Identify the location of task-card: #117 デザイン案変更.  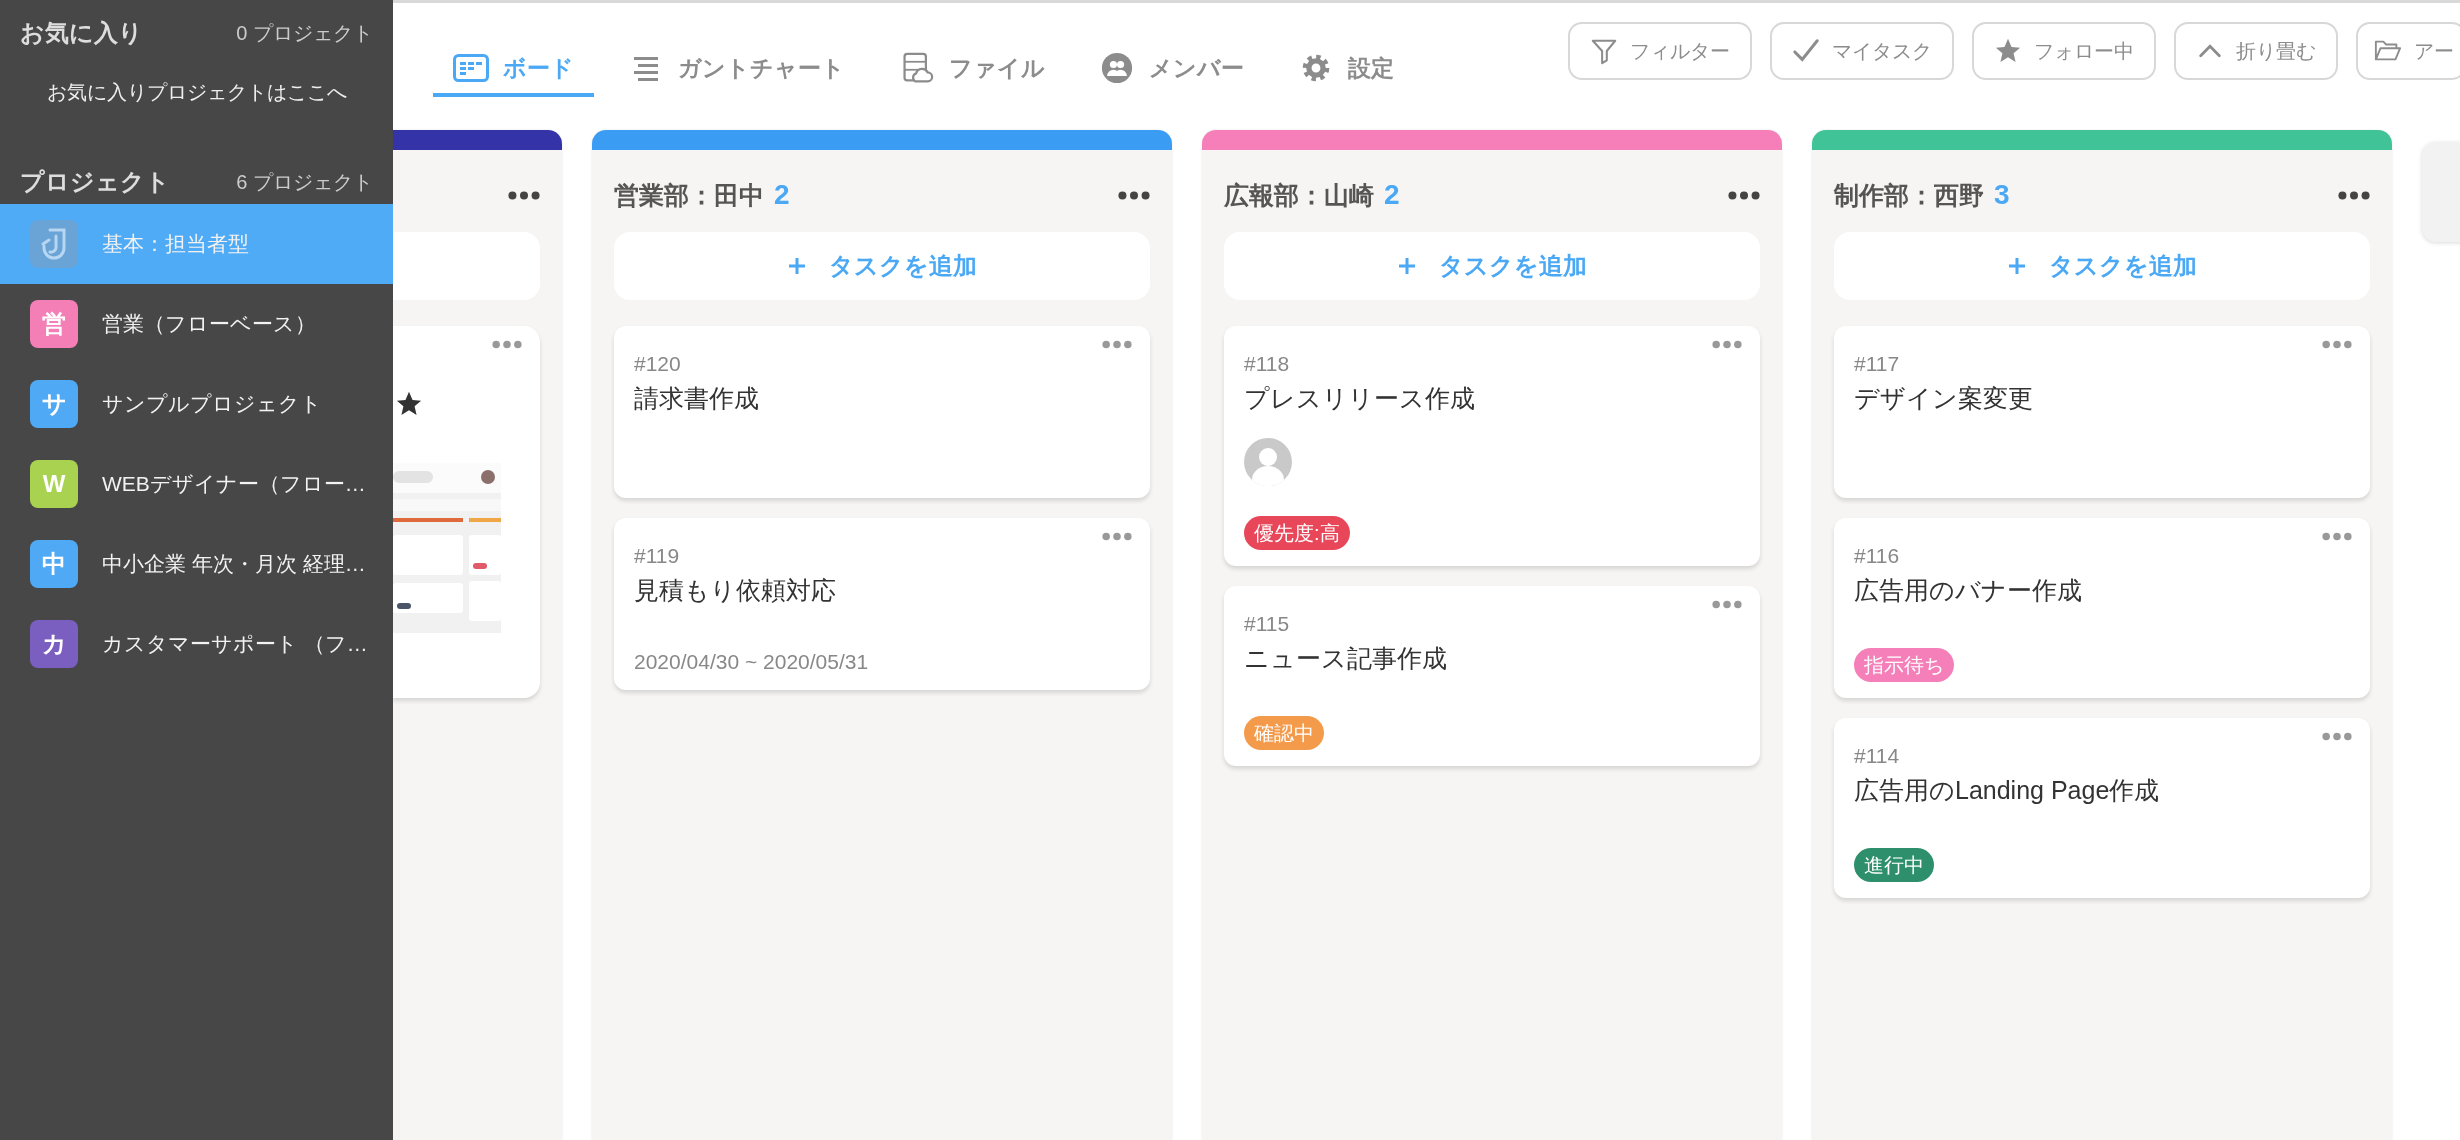
(2102, 412).